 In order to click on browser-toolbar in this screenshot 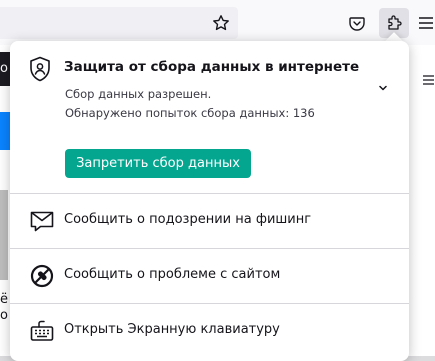, I will do `click(217, 22)`.